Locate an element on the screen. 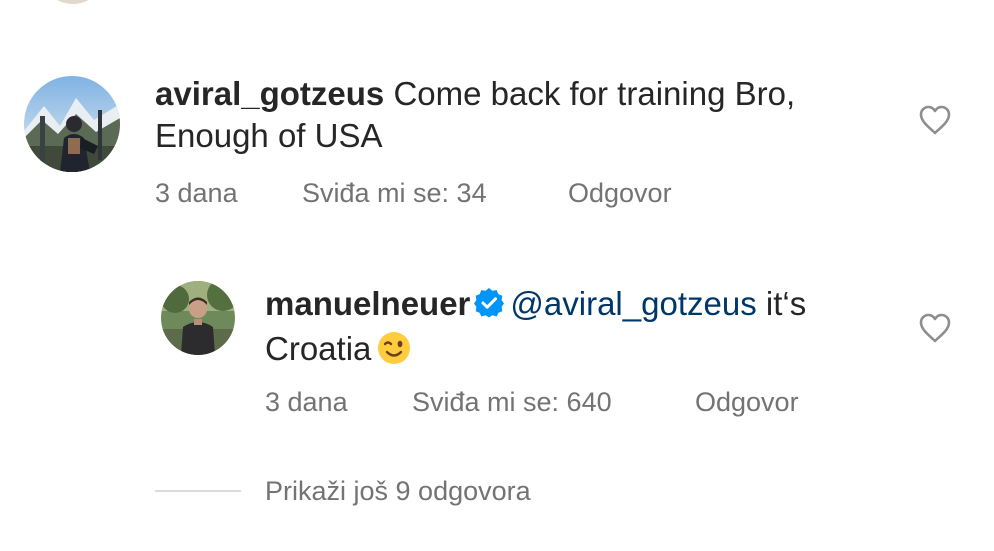  avatar-aviral-gotzeus is located at coordinates (72, 124).